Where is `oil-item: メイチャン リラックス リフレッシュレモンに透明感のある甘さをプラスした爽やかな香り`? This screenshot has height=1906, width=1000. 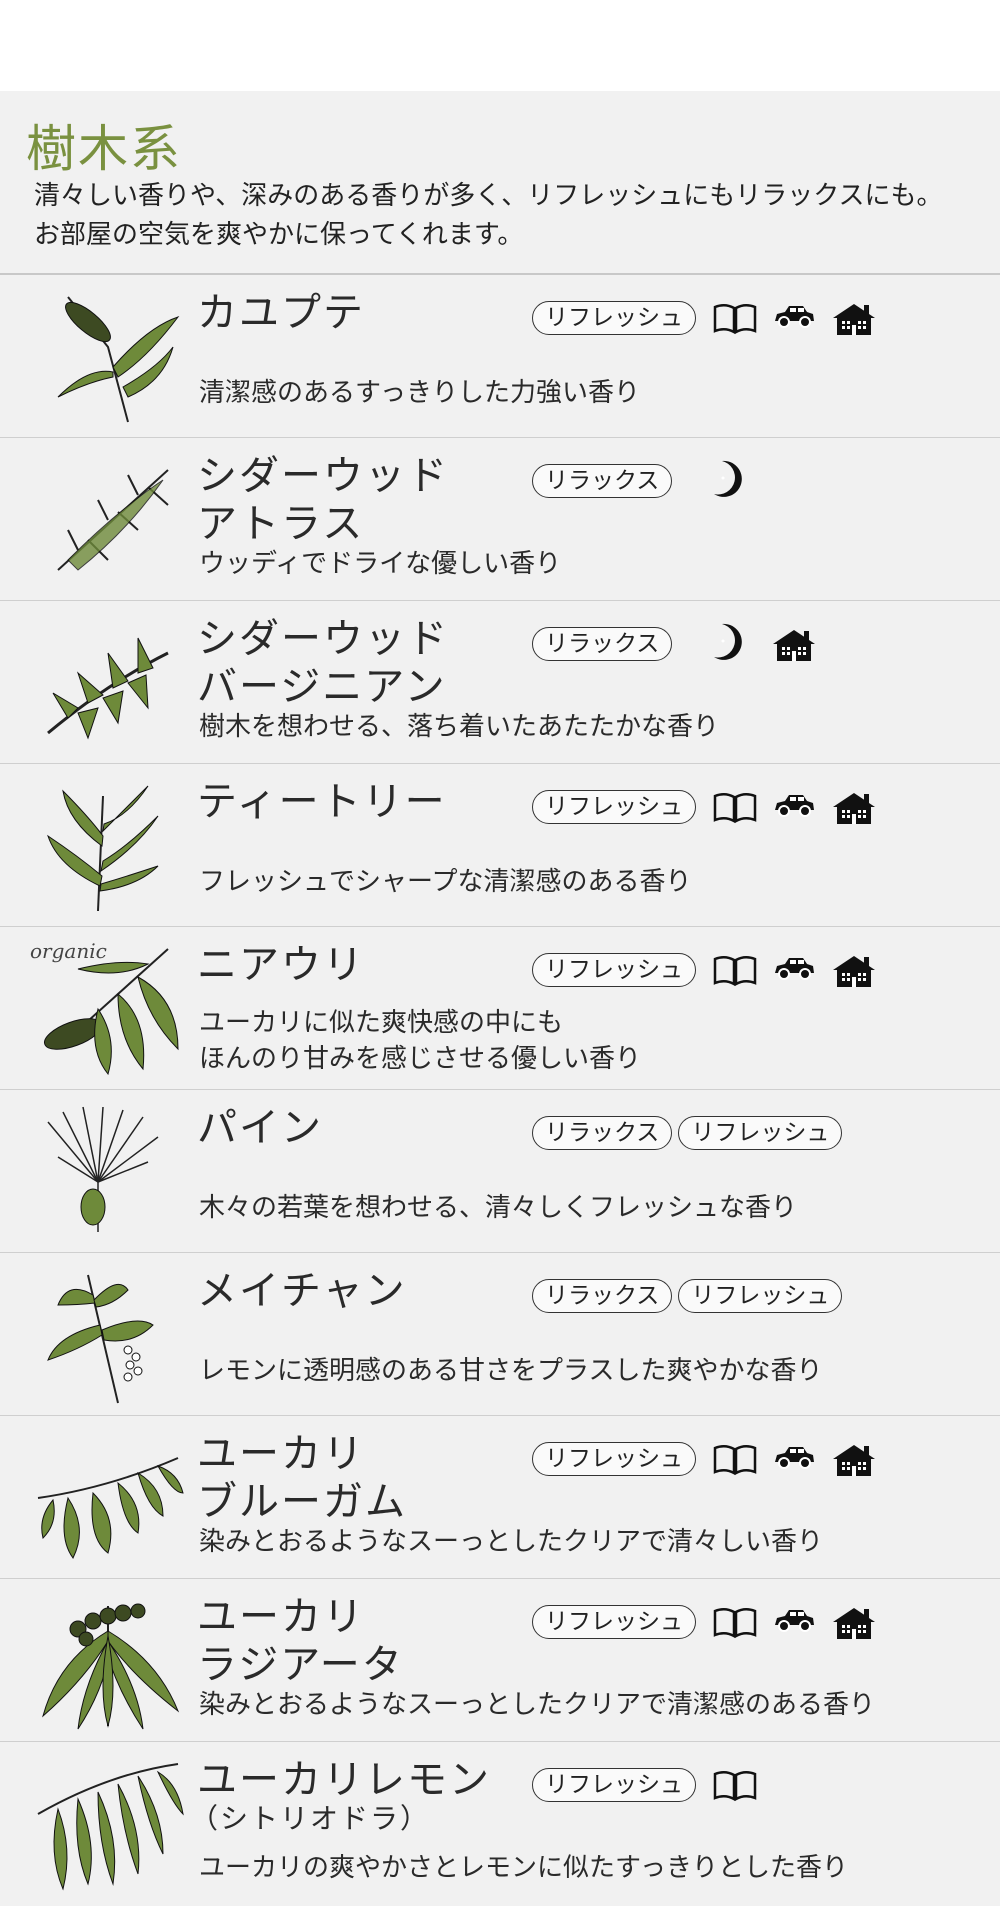 oil-item: メイチャン リラックス リフレッシュレモンに透明感のある甘さをプラスした爽やかな香り is located at coordinates (500, 1334).